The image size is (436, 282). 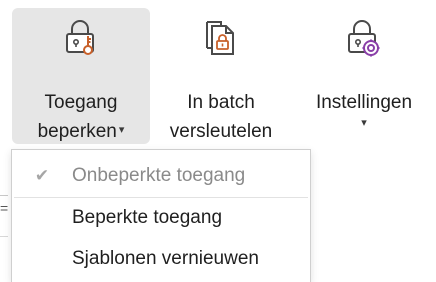 What do you see at coordinates (221, 102) in the screenshot?
I see `batch-encrypt-label-line1: In batch` at bounding box center [221, 102].